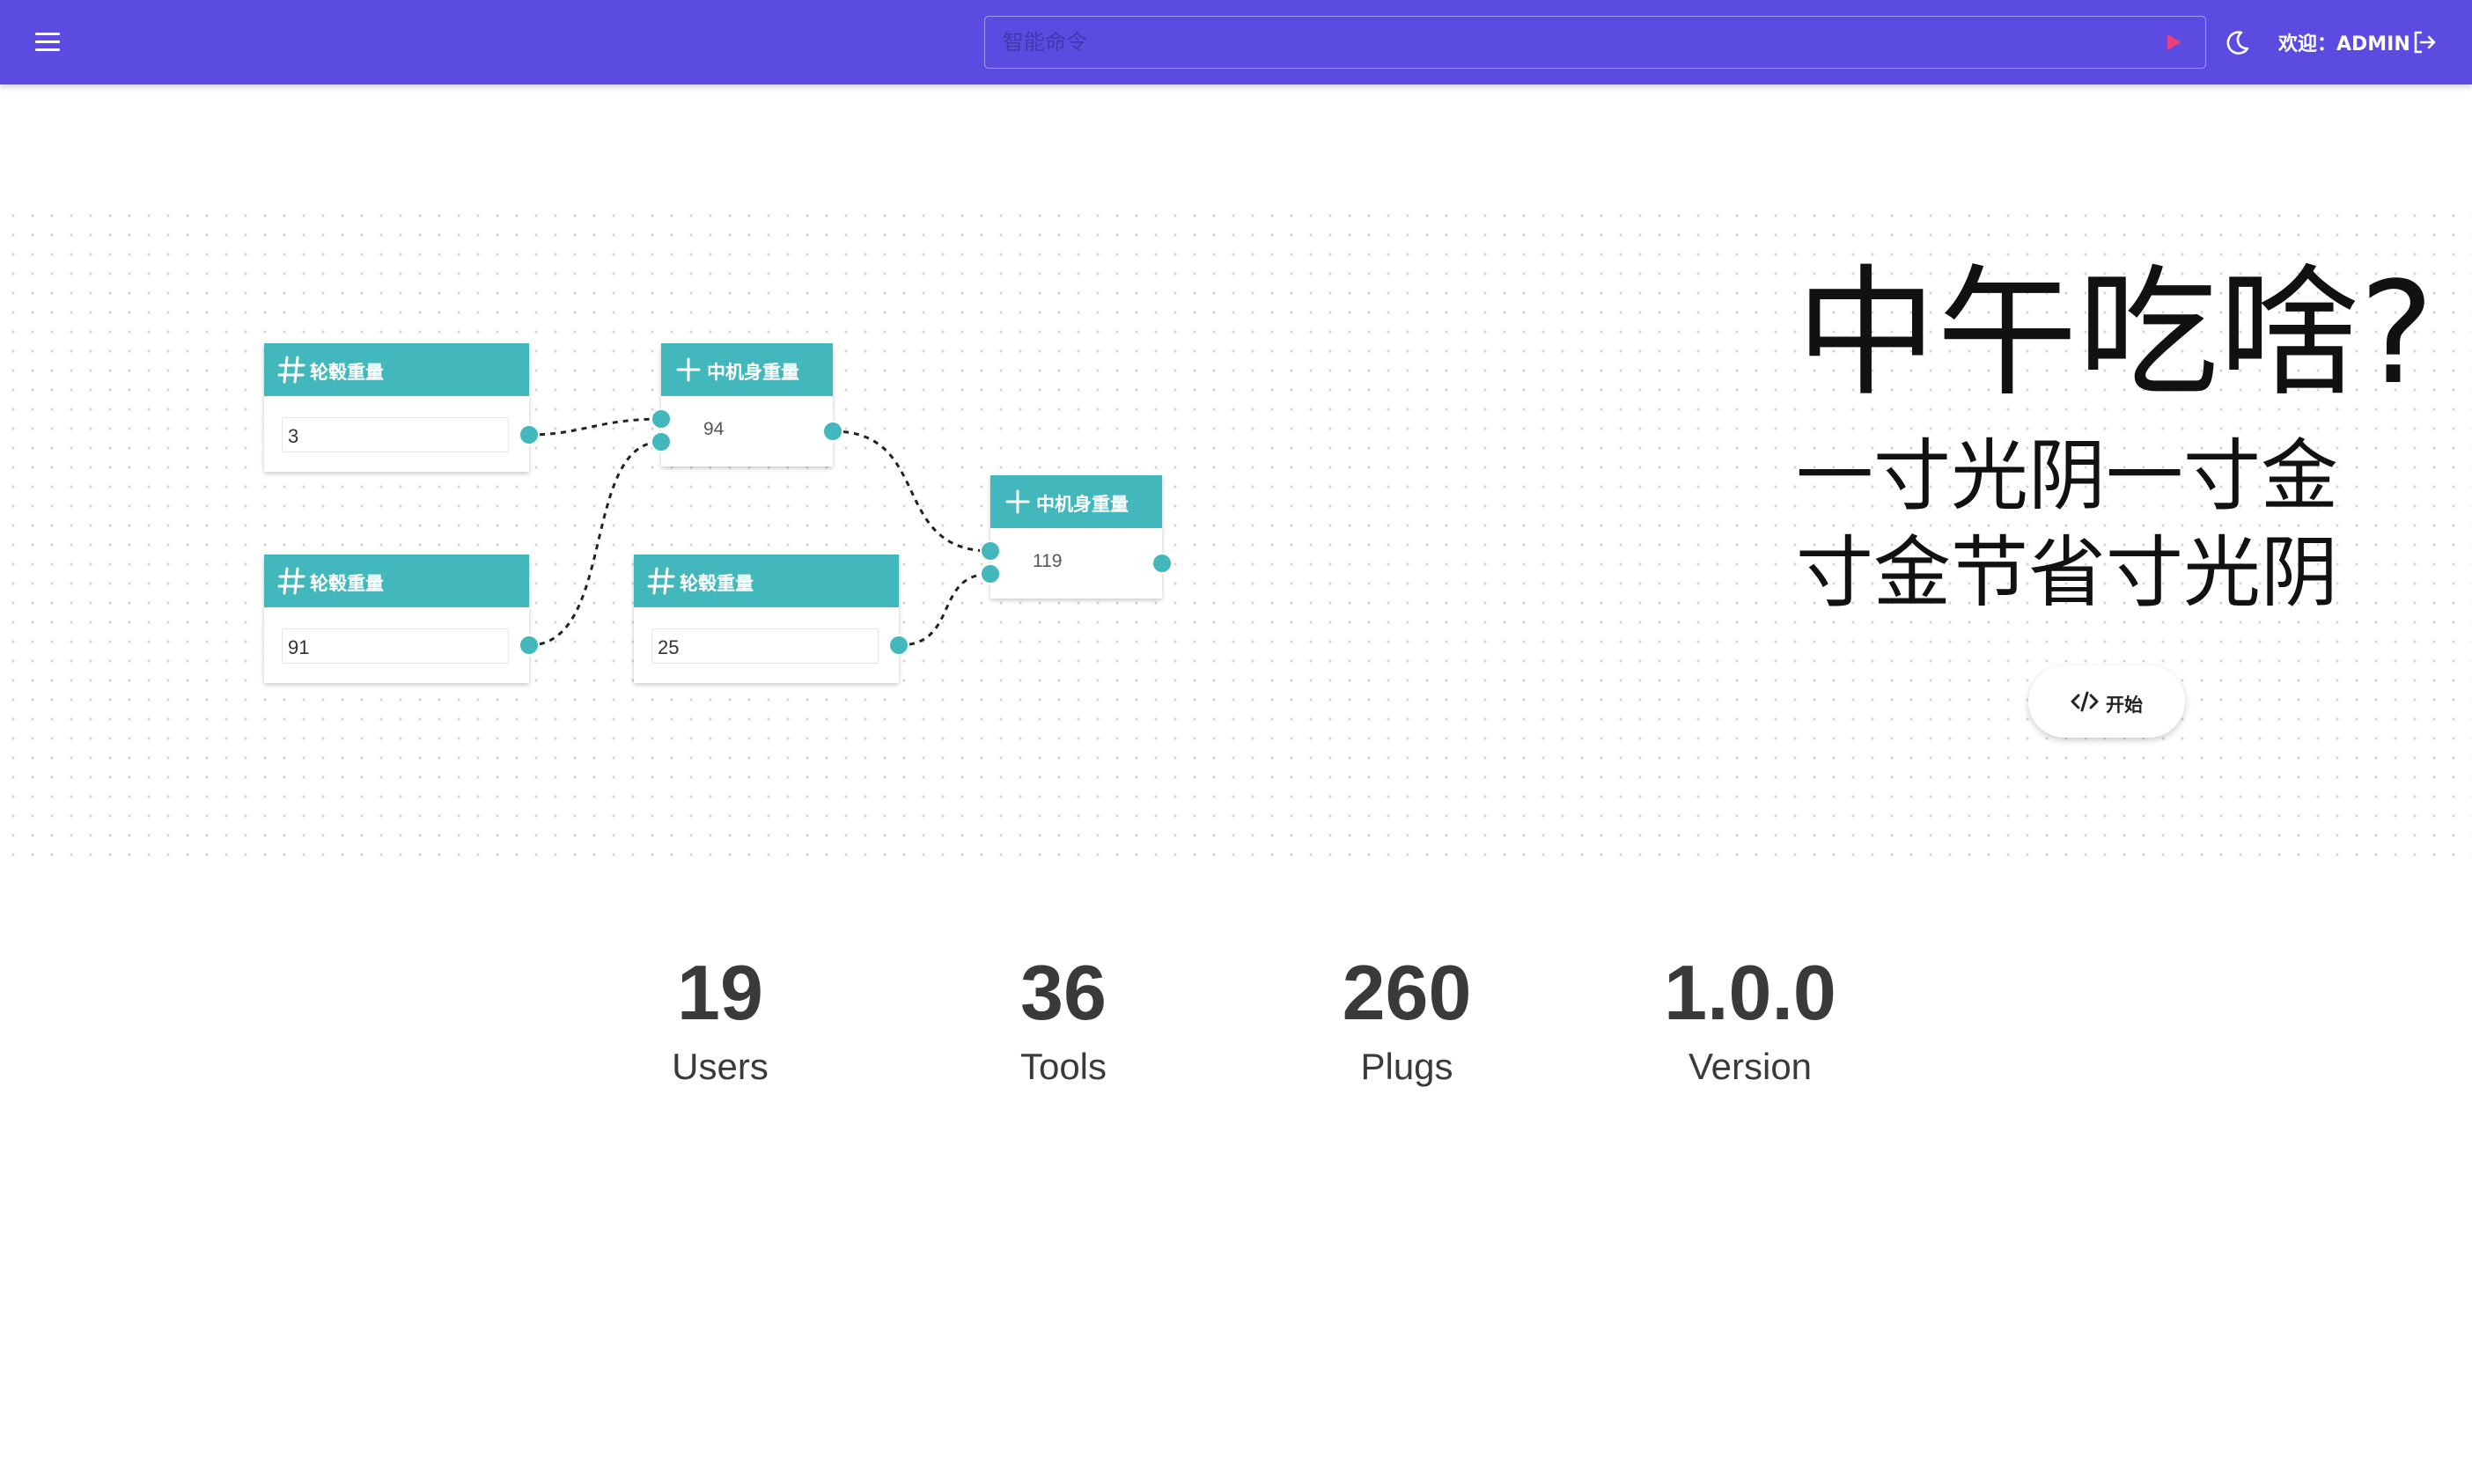 This screenshot has height=1484, width=2472. I want to click on logout-icon, so click(2424, 42).